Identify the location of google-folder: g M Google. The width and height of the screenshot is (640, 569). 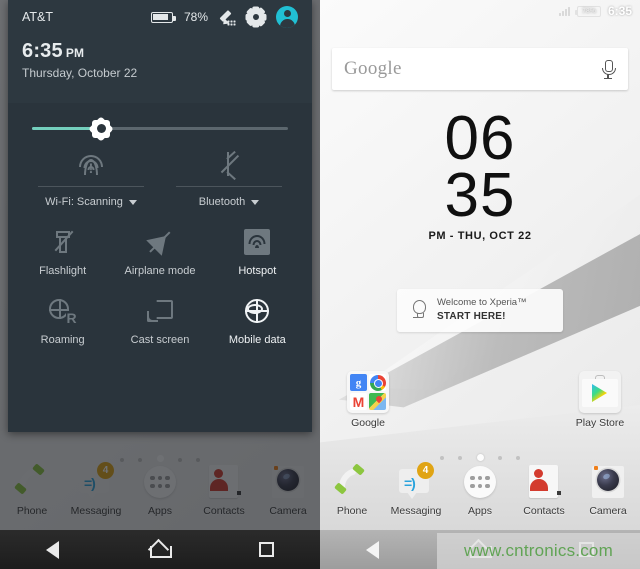
(368, 400).